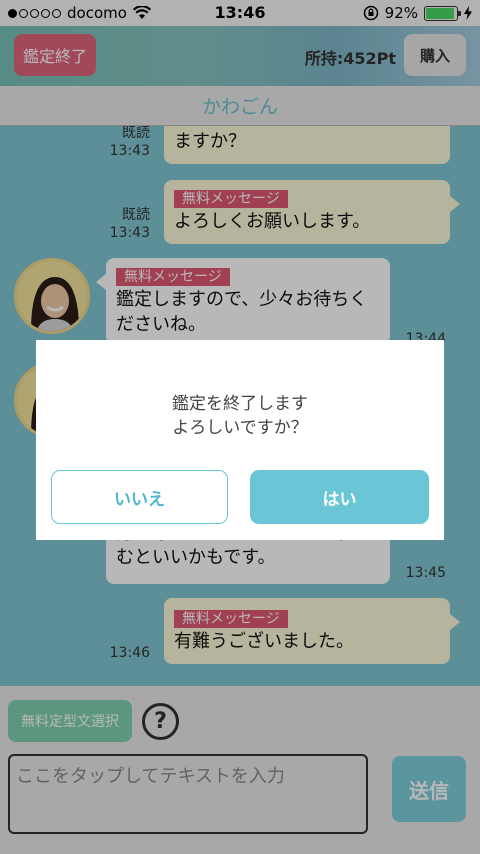 The height and width of the screenshot is (854, 480). I want to click on dialog-message-line1: 鑑定を終了します, so click(240, 404).